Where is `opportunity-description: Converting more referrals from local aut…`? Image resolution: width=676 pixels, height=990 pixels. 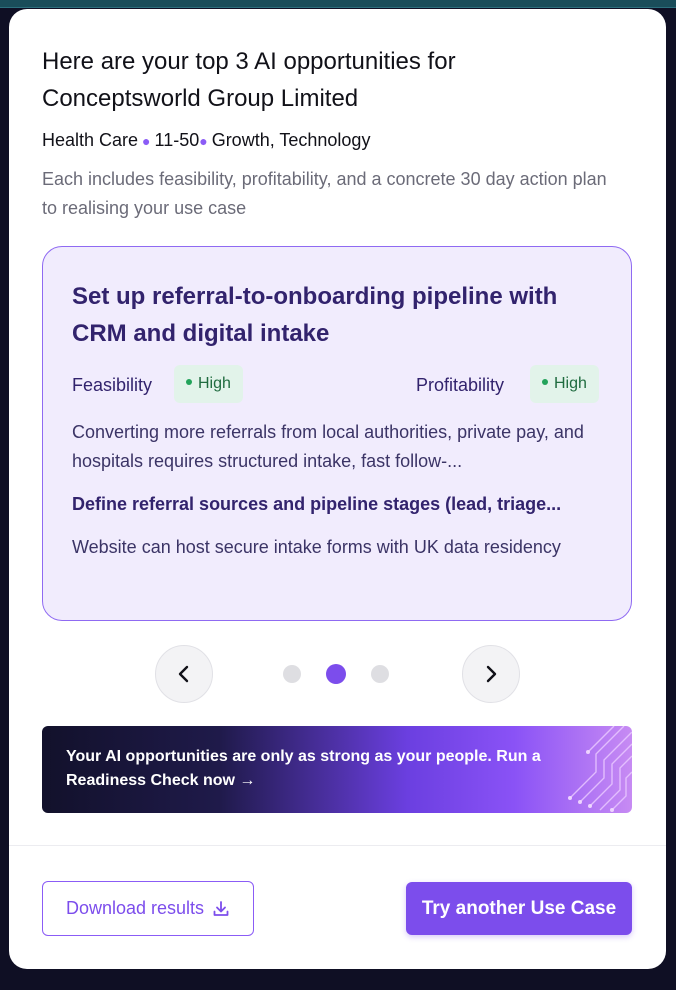 opportunity-description: Converting more referrals from local aut… is located at coordinates (328, 446).